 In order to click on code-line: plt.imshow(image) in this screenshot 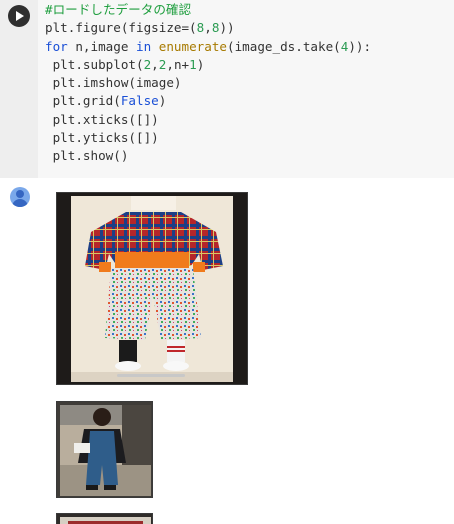, I will do `click(208, 83)`.